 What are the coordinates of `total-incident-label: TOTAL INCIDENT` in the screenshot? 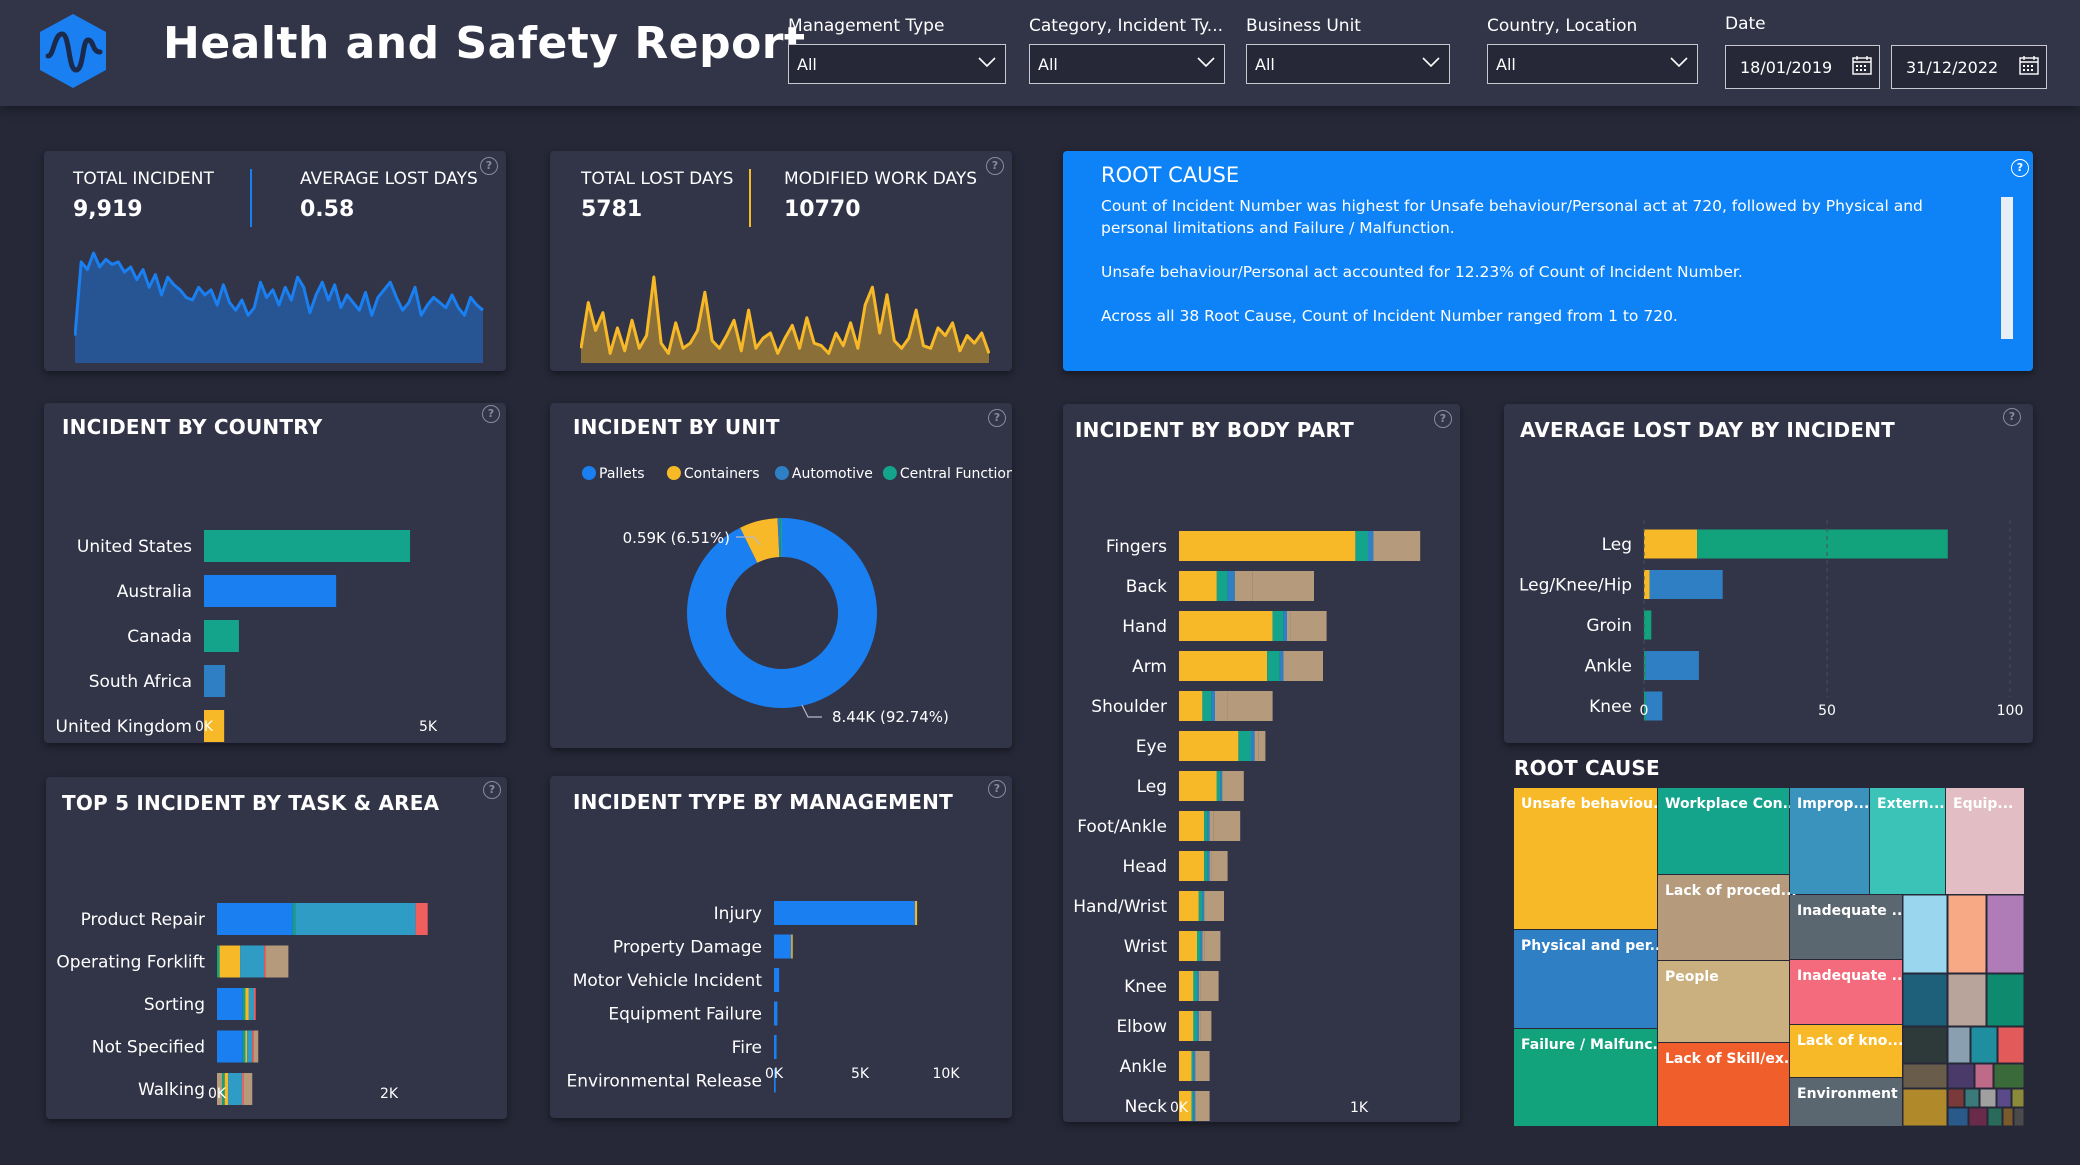 It's located at (143, 179).